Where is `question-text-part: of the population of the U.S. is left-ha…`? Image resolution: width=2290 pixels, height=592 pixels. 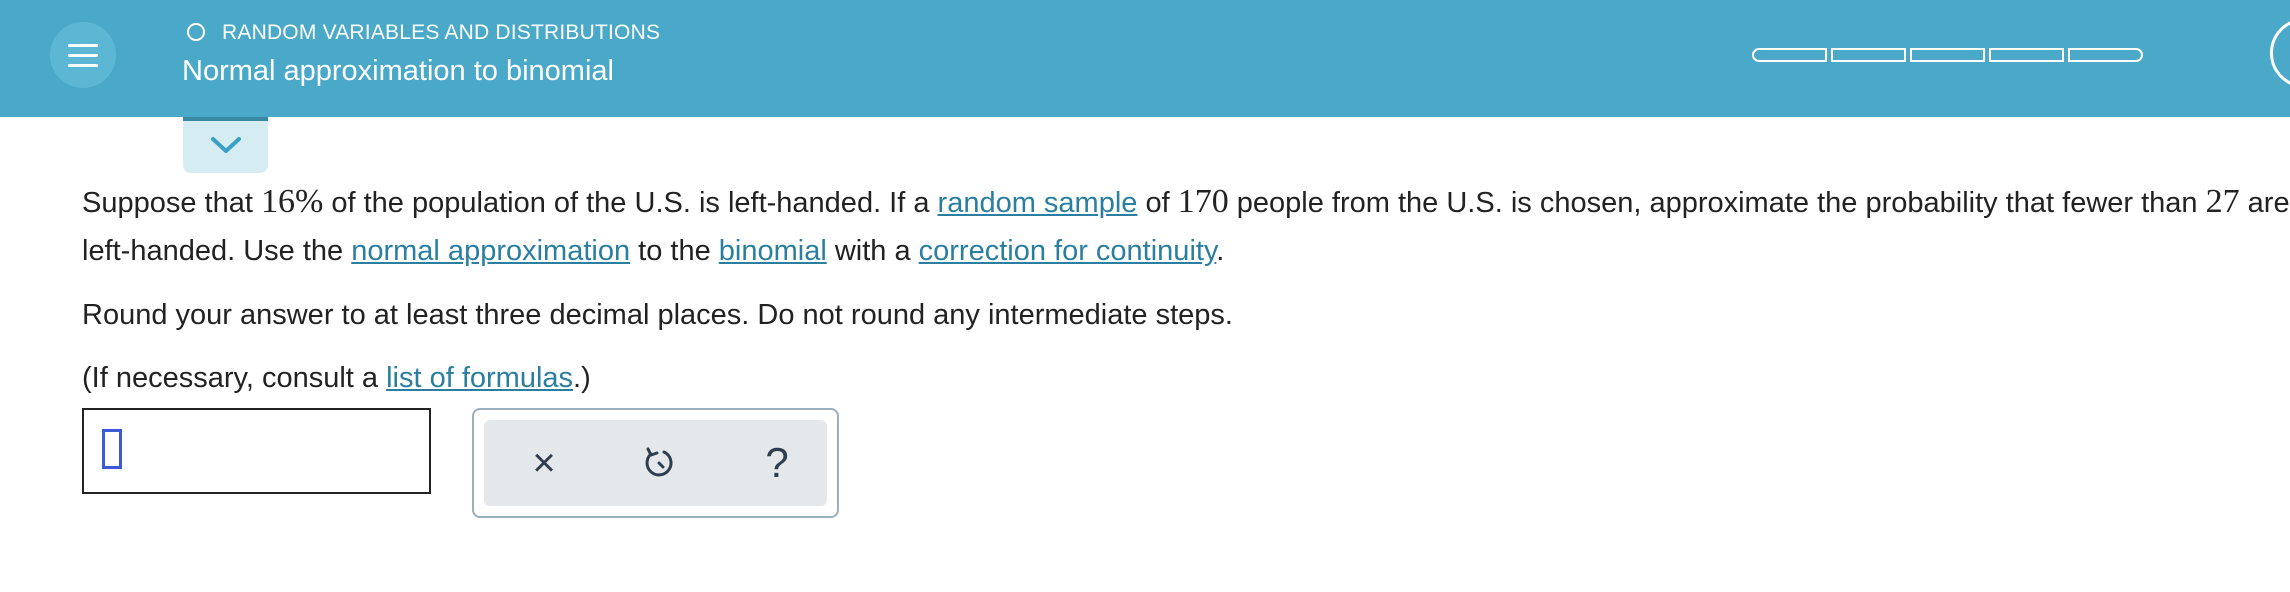 question-text-part: of the population of the U.S. is left-ha… is located at coordinates (630, 203).